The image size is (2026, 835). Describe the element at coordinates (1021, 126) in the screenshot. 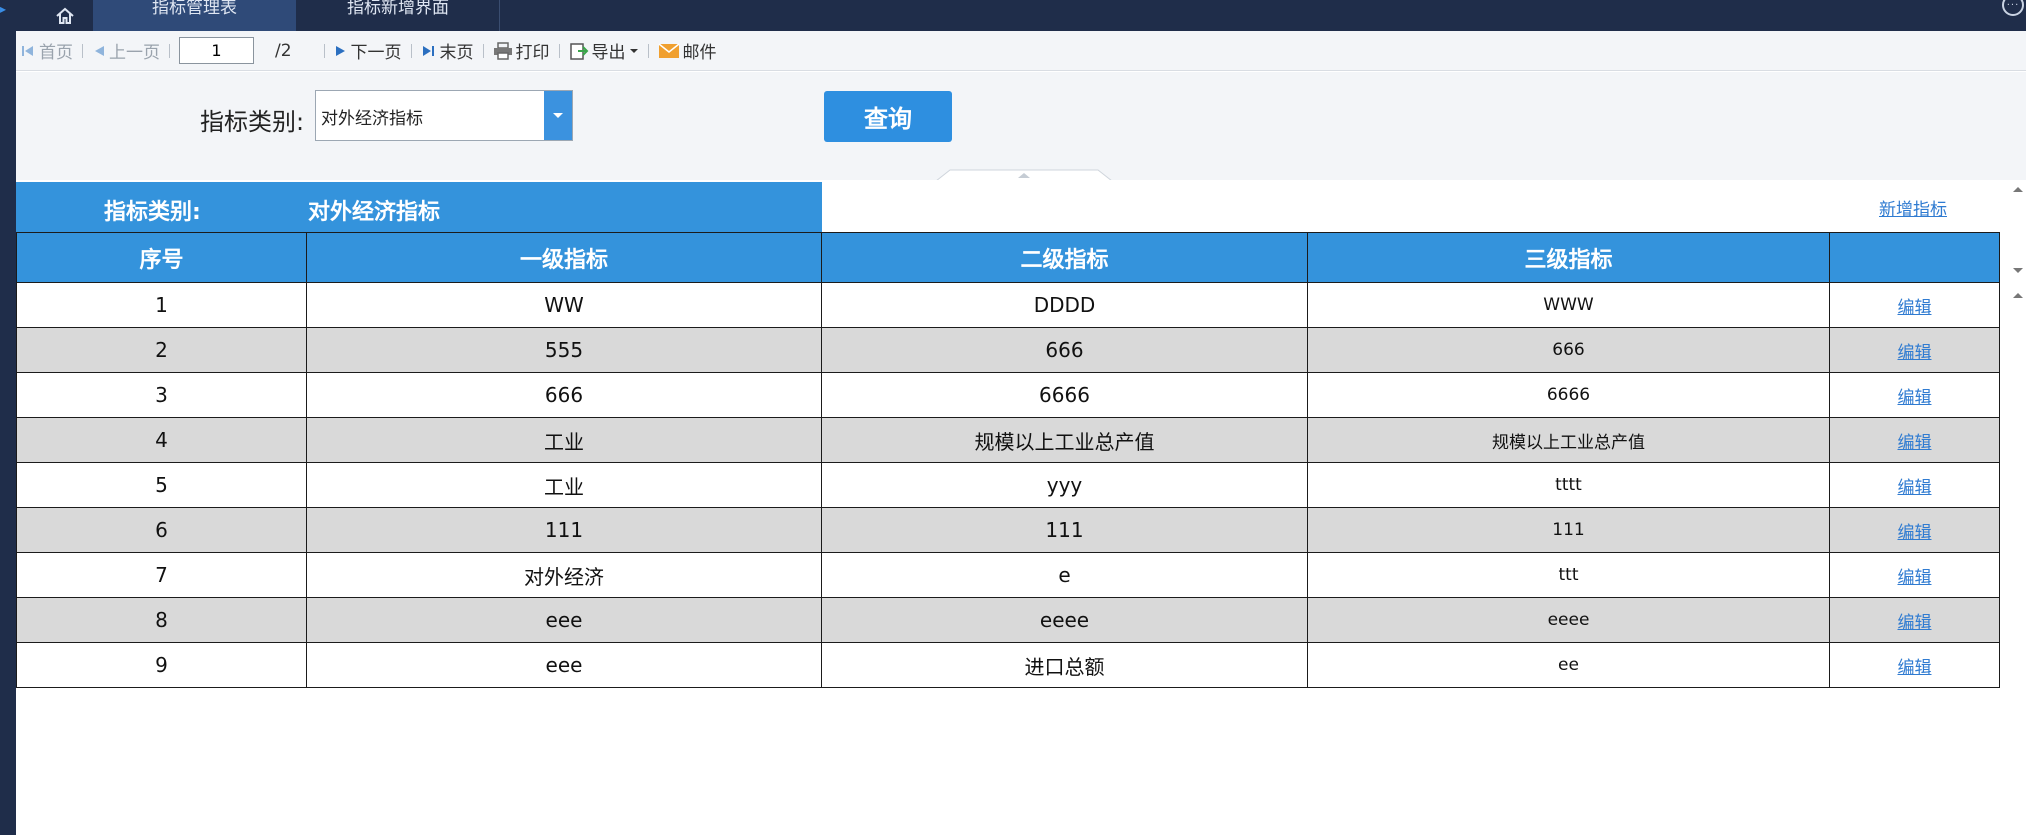

I see `filter-panel: 指标类别: 对外经济指标 查询` at that location.